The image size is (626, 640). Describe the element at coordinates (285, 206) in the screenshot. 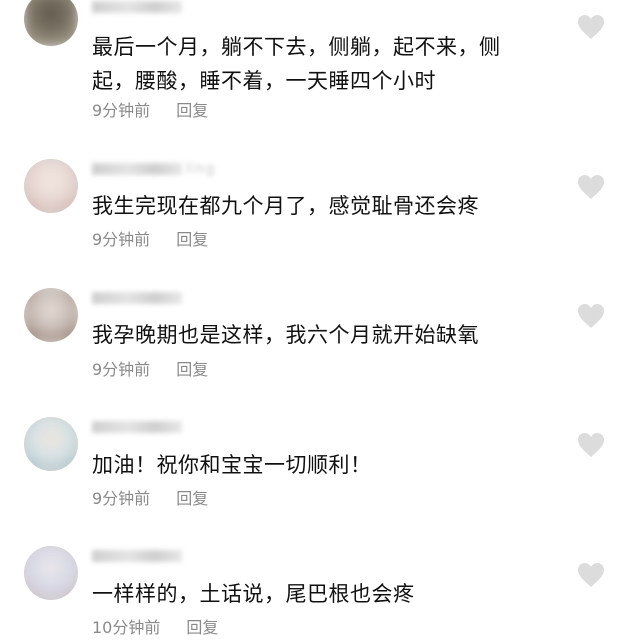

I see `comment-text: 我生完现在都九个月了，感觉耻骨还会疼` at that location.